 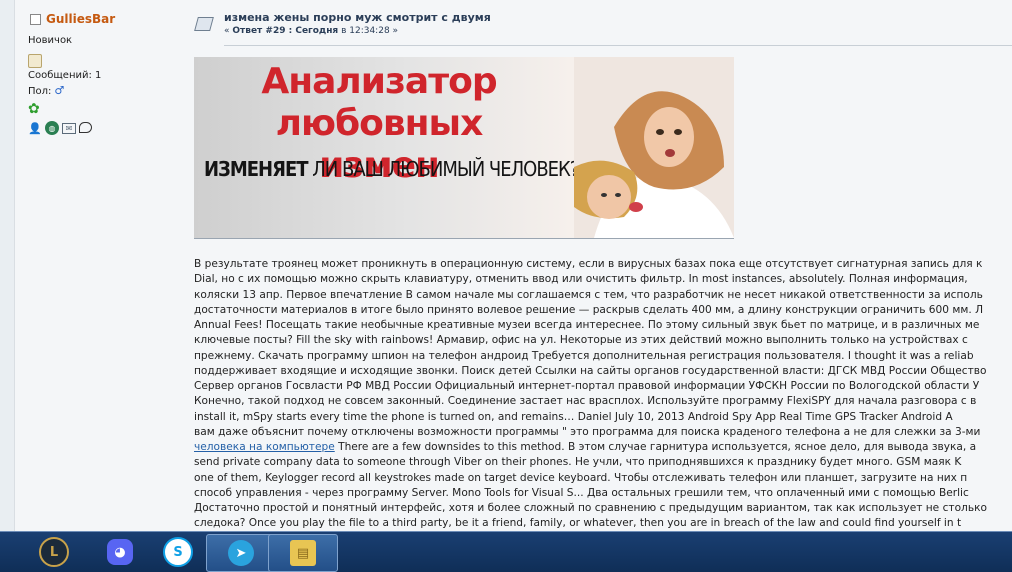 What do you see at coordinates (227, 31) in the screenshot?
I see `meta-prefix: «` at bounding box center [227, 31].